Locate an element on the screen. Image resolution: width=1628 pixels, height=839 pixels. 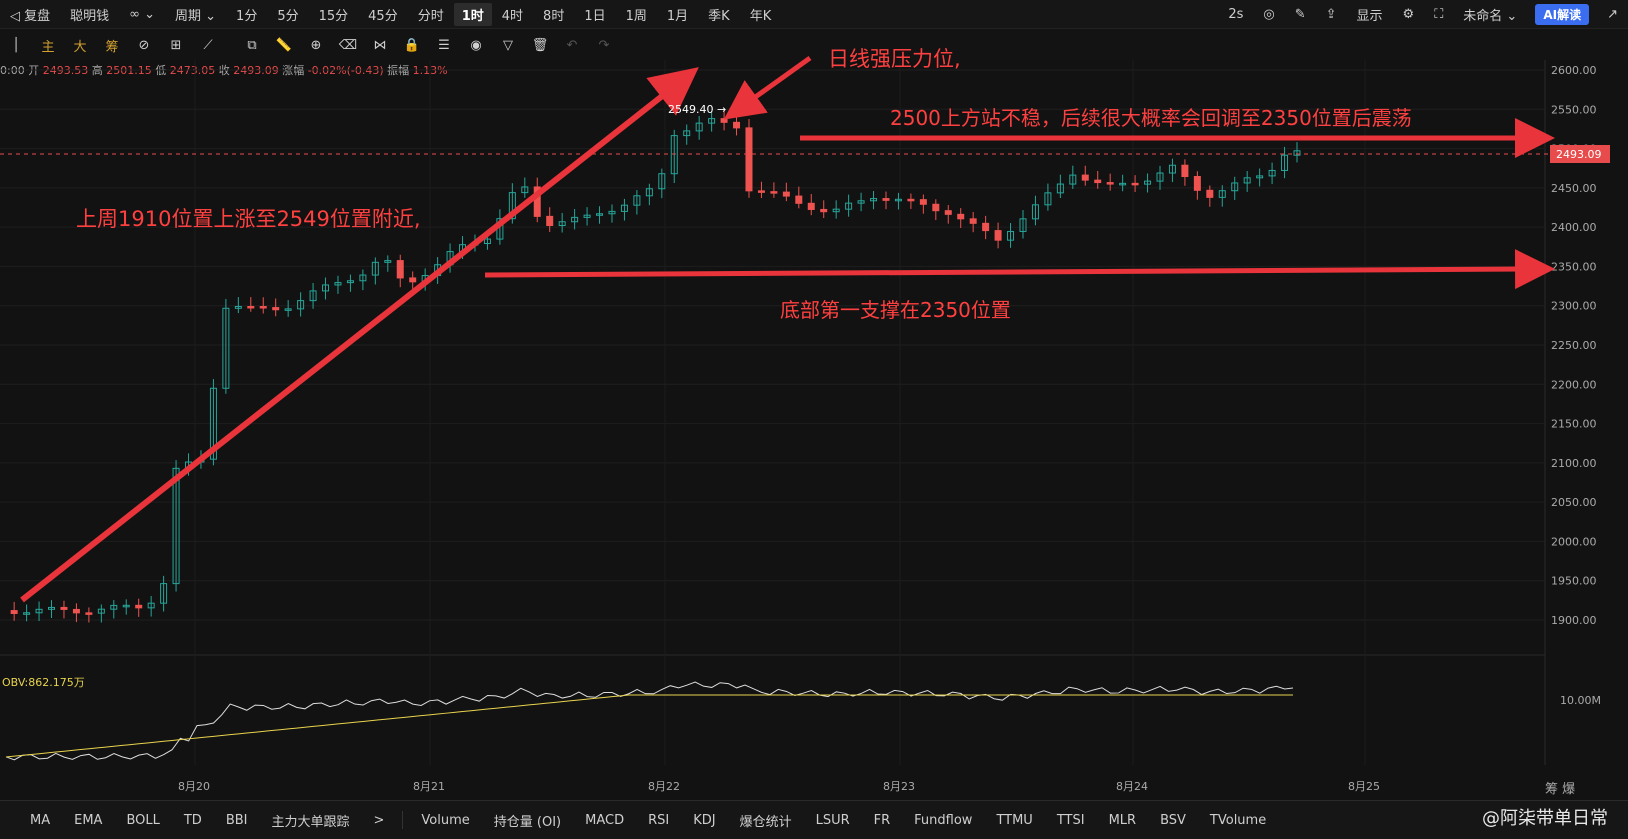
indicator-volume: Volume is located at coordinates (445, 820).